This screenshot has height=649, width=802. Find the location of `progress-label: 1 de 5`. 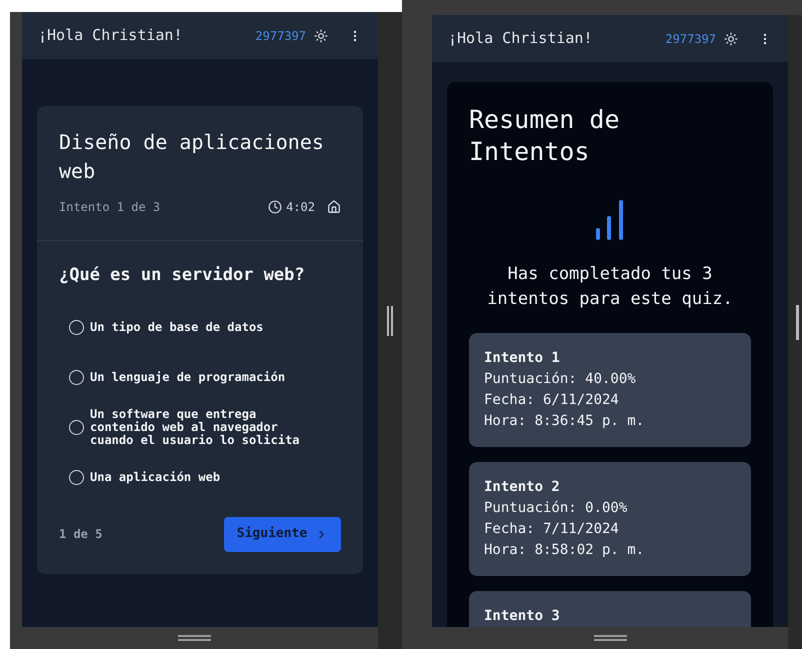

progress-label: 1 de 5 is located at coordinates (80, 534).